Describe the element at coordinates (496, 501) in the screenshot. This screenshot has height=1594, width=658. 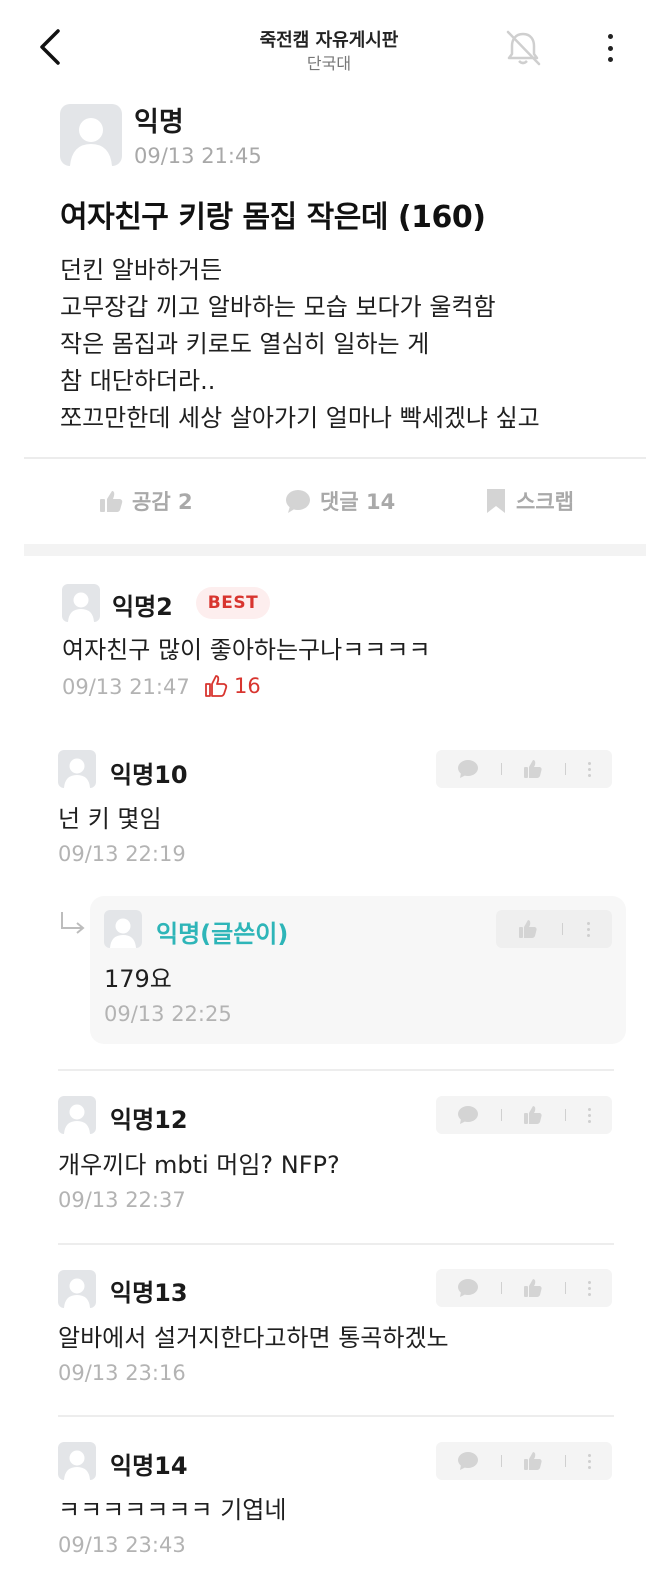
I see `bookmark-icon` at that location.